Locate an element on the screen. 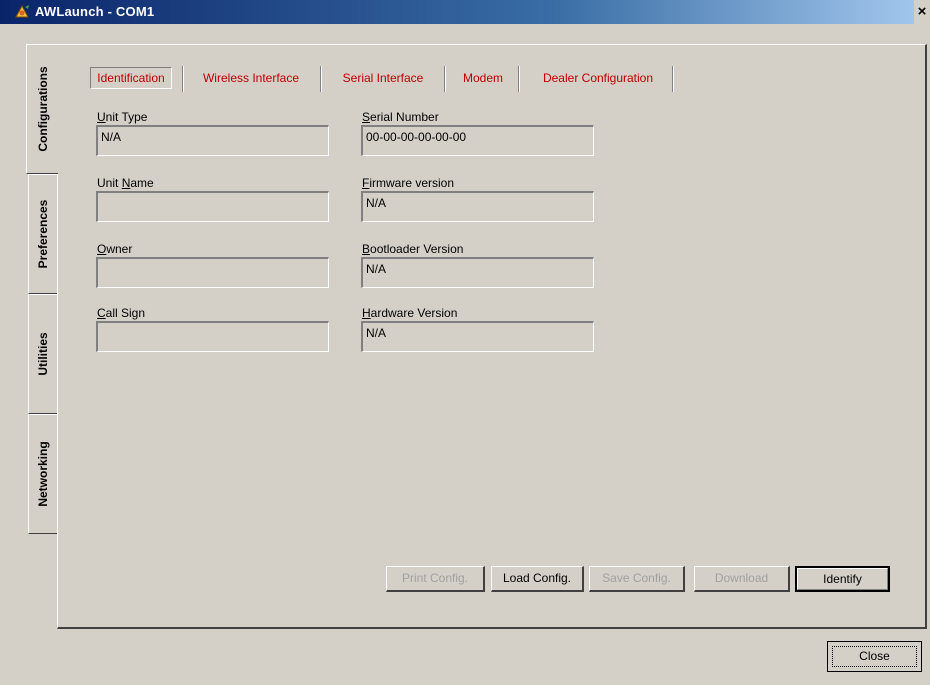 The height and width of the screenshot is (685, 930). side-tab-label: Networking is located at coordinates (43, 474).